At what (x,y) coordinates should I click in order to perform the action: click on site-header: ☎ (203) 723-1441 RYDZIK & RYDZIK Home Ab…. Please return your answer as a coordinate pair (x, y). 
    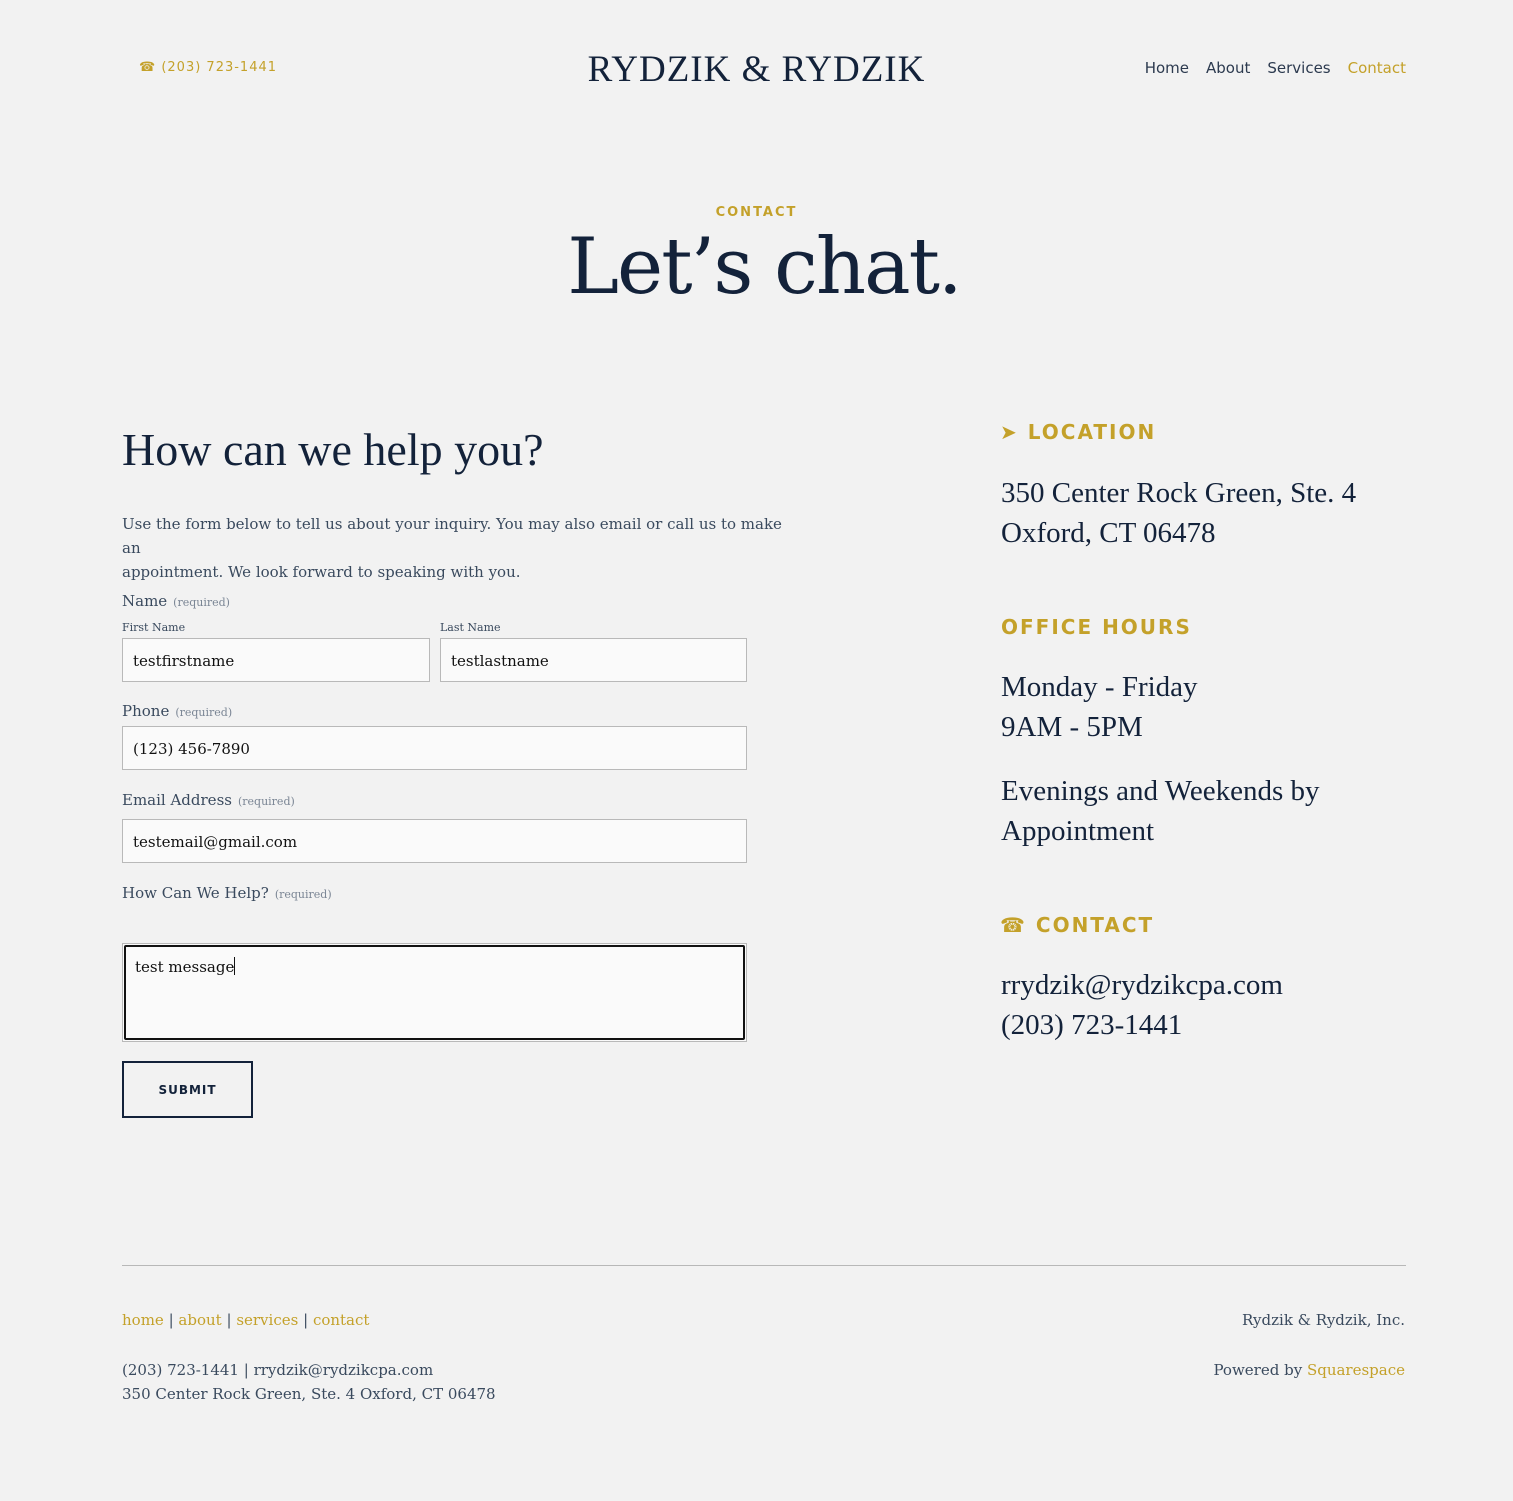
    Looking at the image, I should click on (756, 70).